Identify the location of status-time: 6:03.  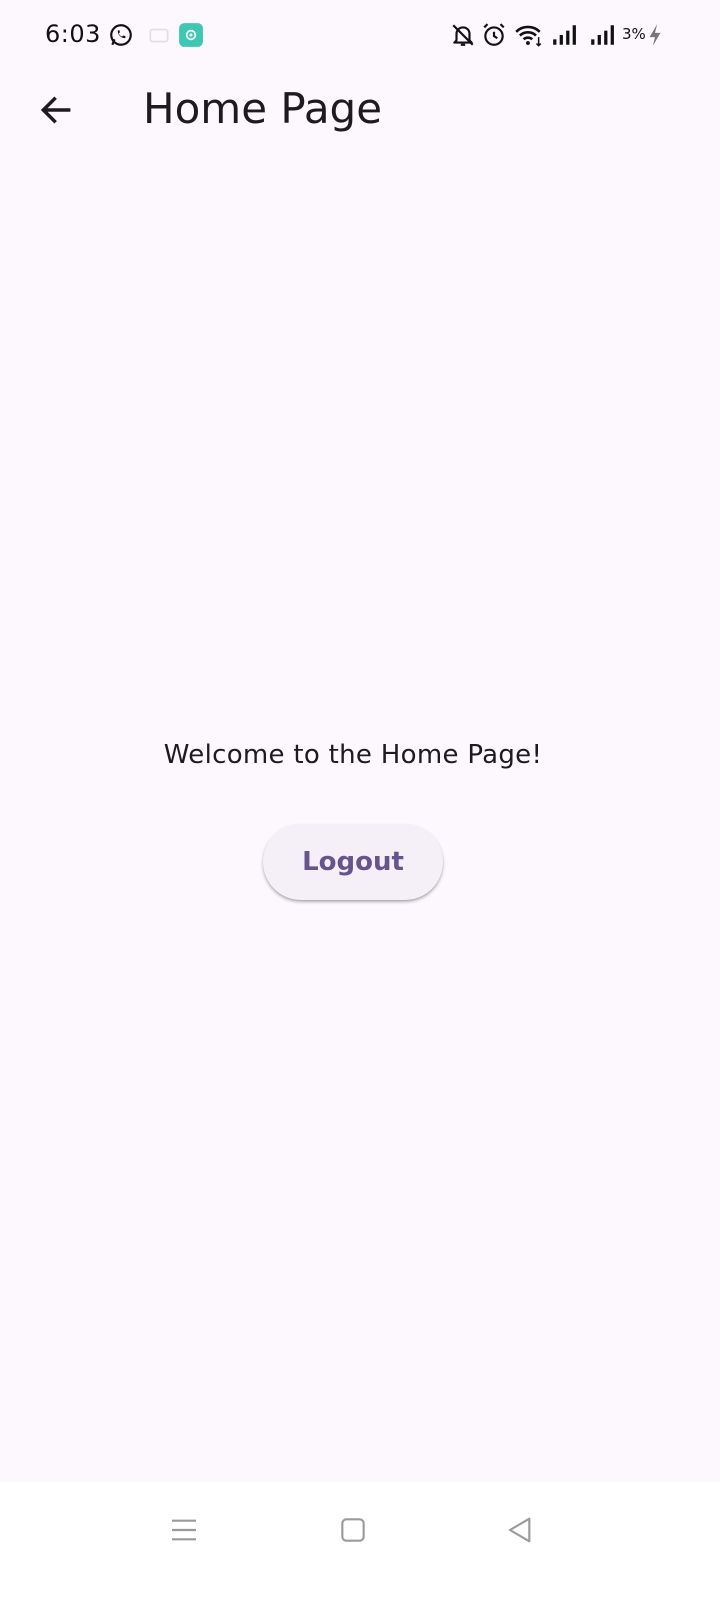
(73, 34).